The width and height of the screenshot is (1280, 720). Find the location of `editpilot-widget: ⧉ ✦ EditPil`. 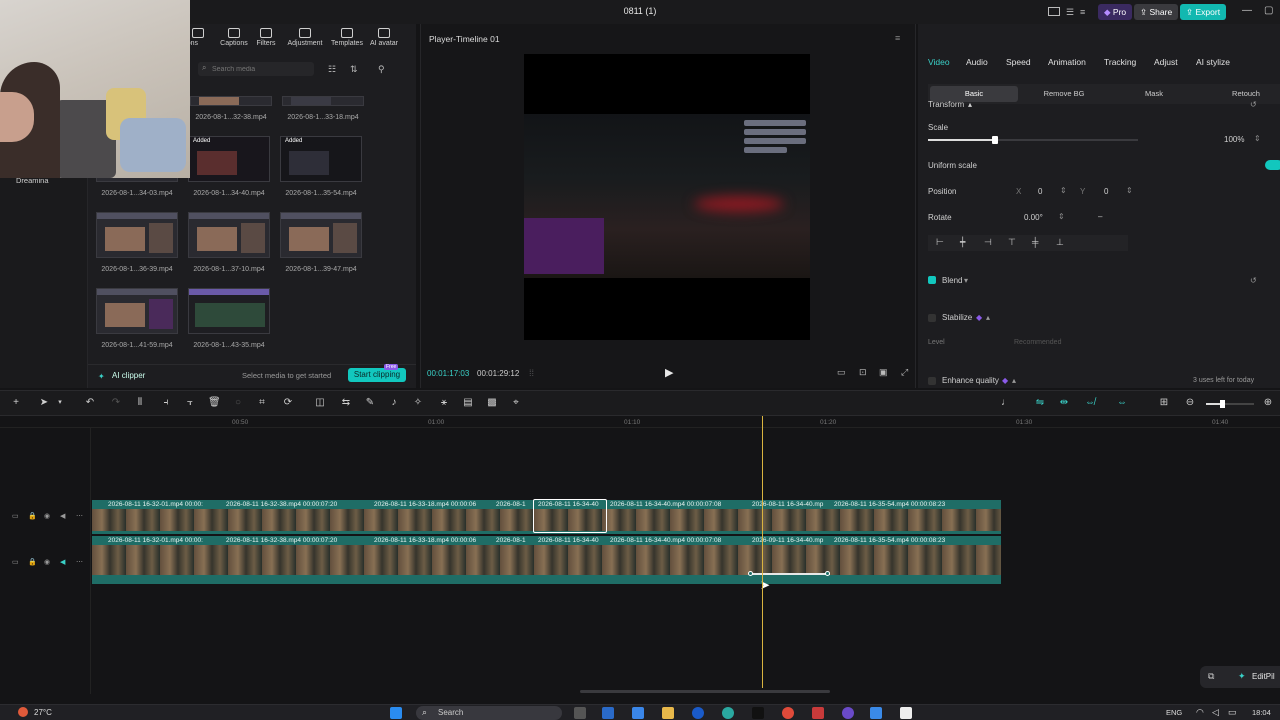

editpilot-widget: ⧉ ✦ EditPil is located at coordinates (1240, 677).